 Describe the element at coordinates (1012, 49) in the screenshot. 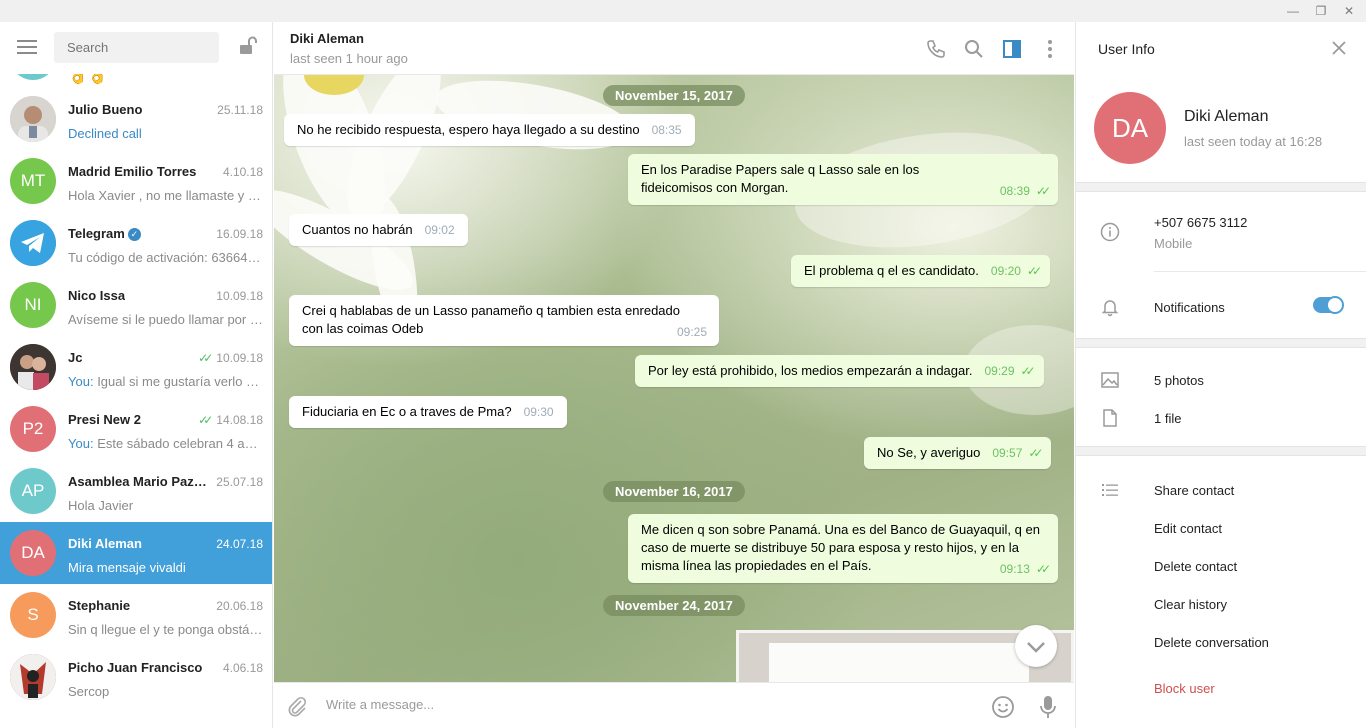

I see `sidebar-toggle-icon` at that location.